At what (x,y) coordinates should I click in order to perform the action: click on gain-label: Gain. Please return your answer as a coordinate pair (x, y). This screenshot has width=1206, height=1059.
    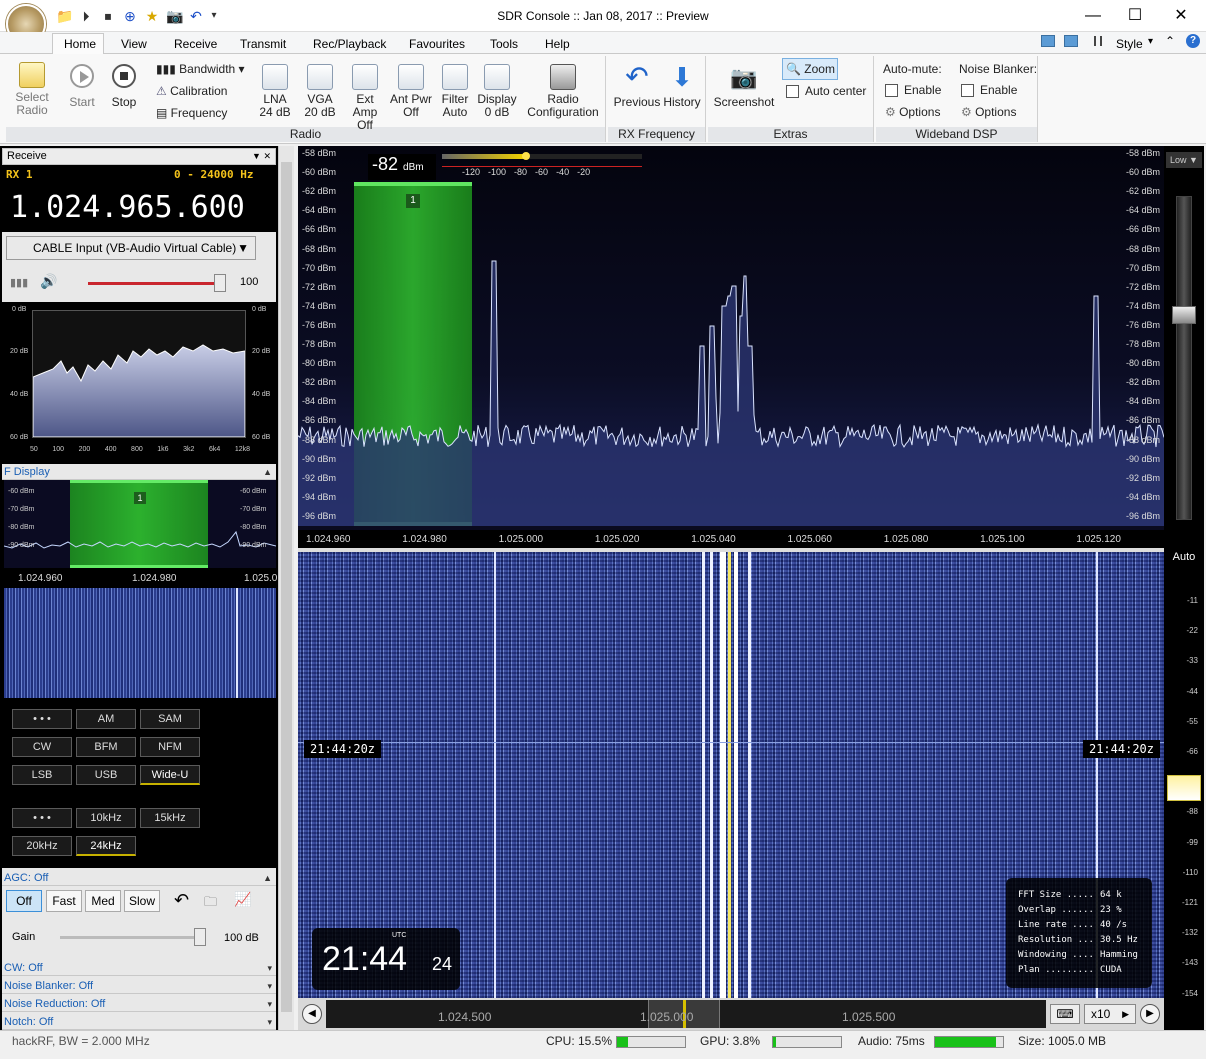
    Looking at the image, I should click on (24, 937).